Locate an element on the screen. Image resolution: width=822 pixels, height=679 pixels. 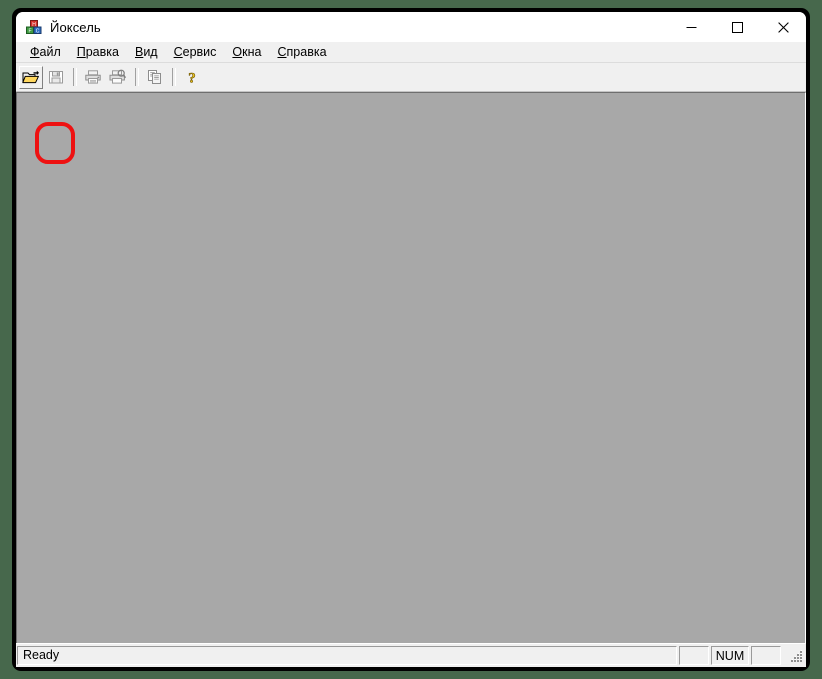
title-bar: H F C Йоксель is located at coordinates (411, 27).